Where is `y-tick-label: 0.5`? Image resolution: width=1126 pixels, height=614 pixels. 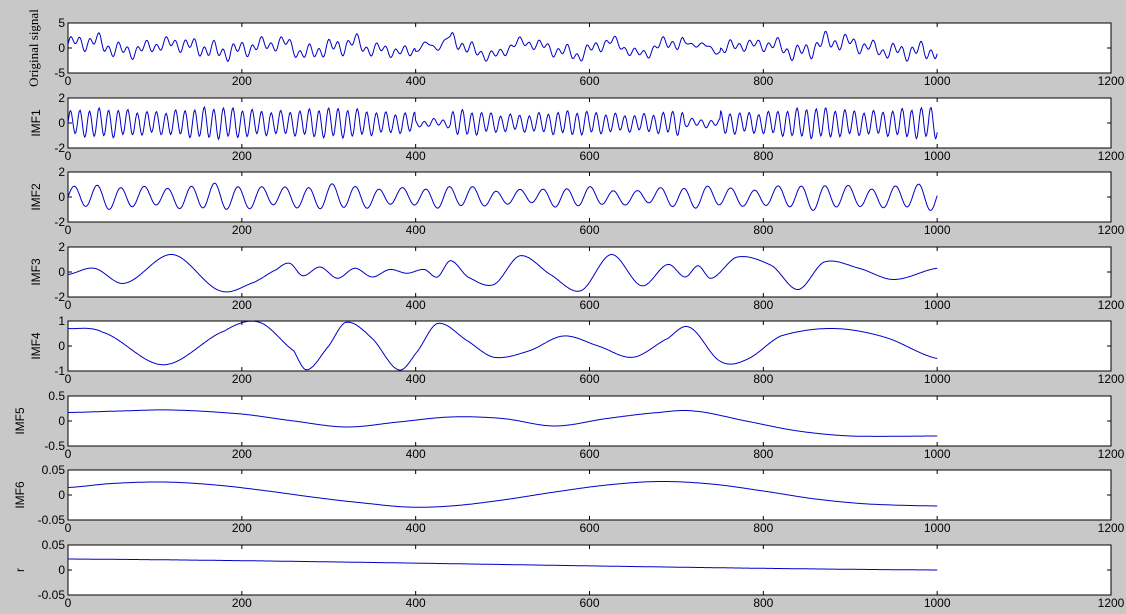 y-tick-label: 0.5 is located at coordinates (56, 396).